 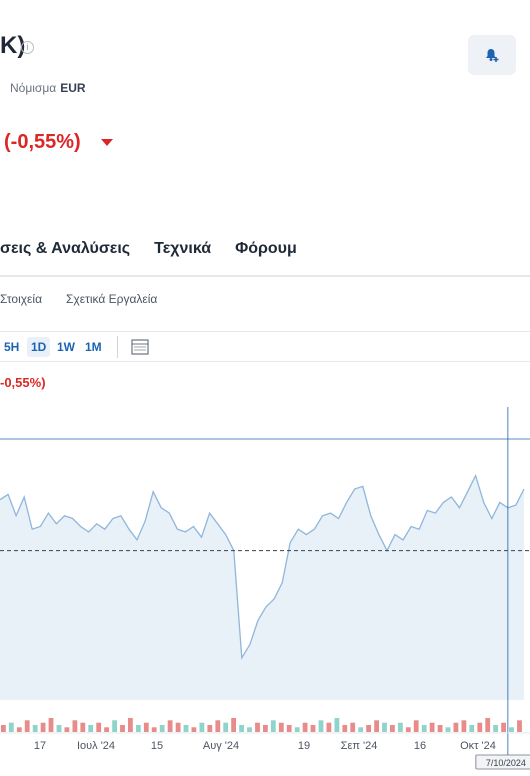 What do you see at coordinates (23, 382) in the screenshot?
I see `chart-legend-change: -0,55%)` at bounding box center [23, 382].